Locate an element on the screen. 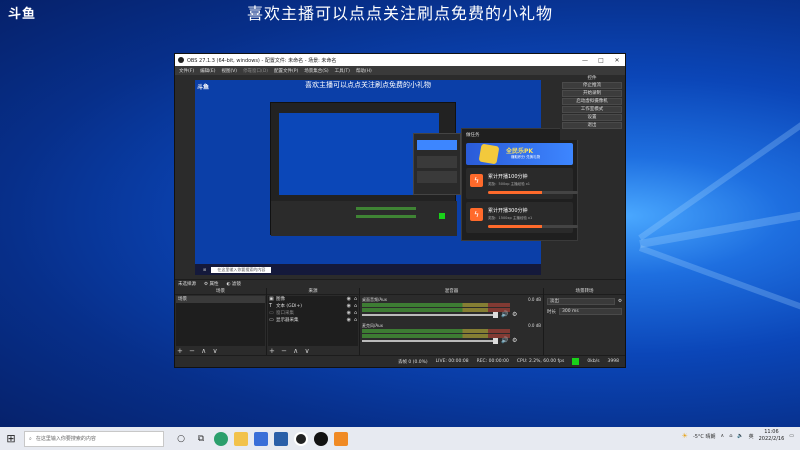 This screenshot has height=450, width=800. store-icon is located at coordinates (261, 438).